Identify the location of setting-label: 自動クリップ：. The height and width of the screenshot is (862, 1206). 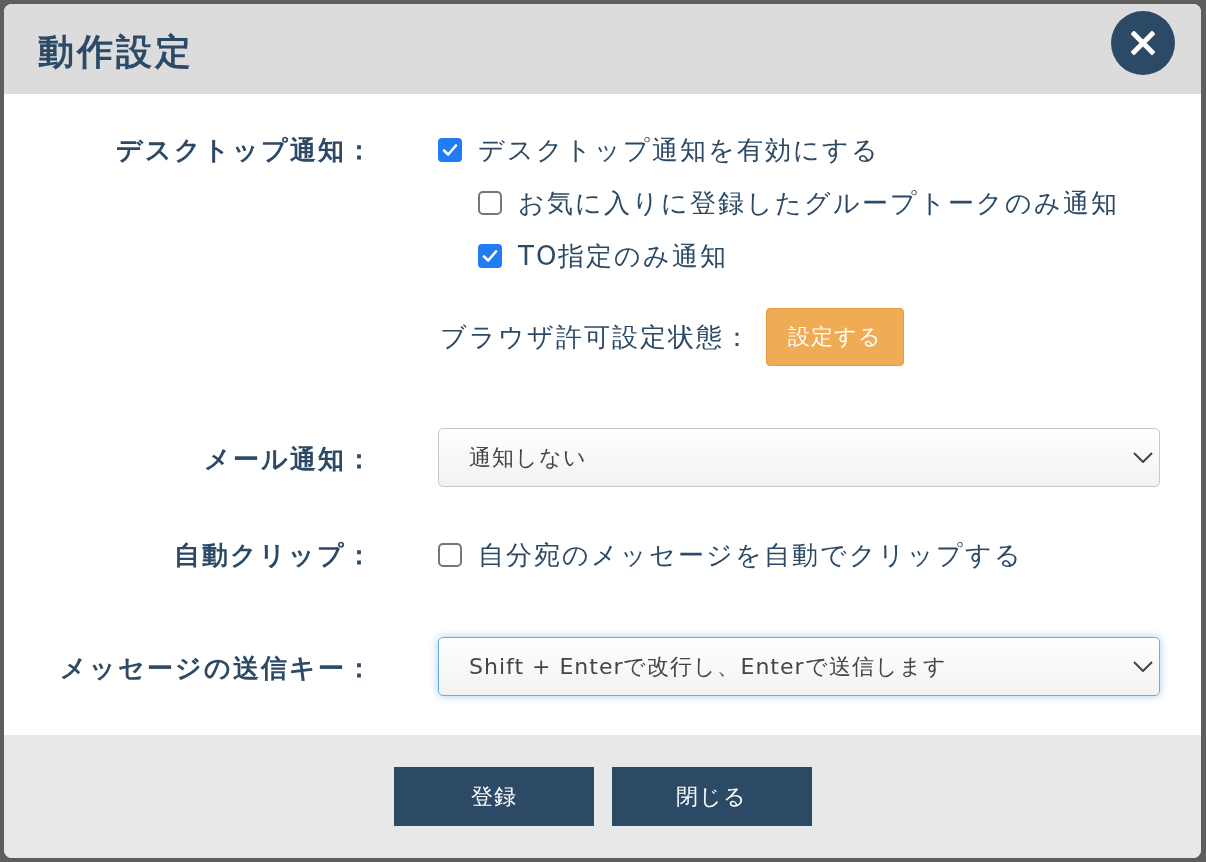
(273, 555).